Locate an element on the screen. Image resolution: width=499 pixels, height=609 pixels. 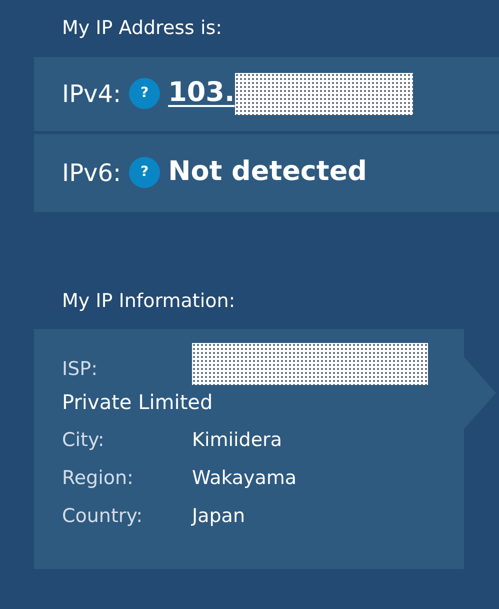
address-value: Not detected is located at coordinates (267, 172).